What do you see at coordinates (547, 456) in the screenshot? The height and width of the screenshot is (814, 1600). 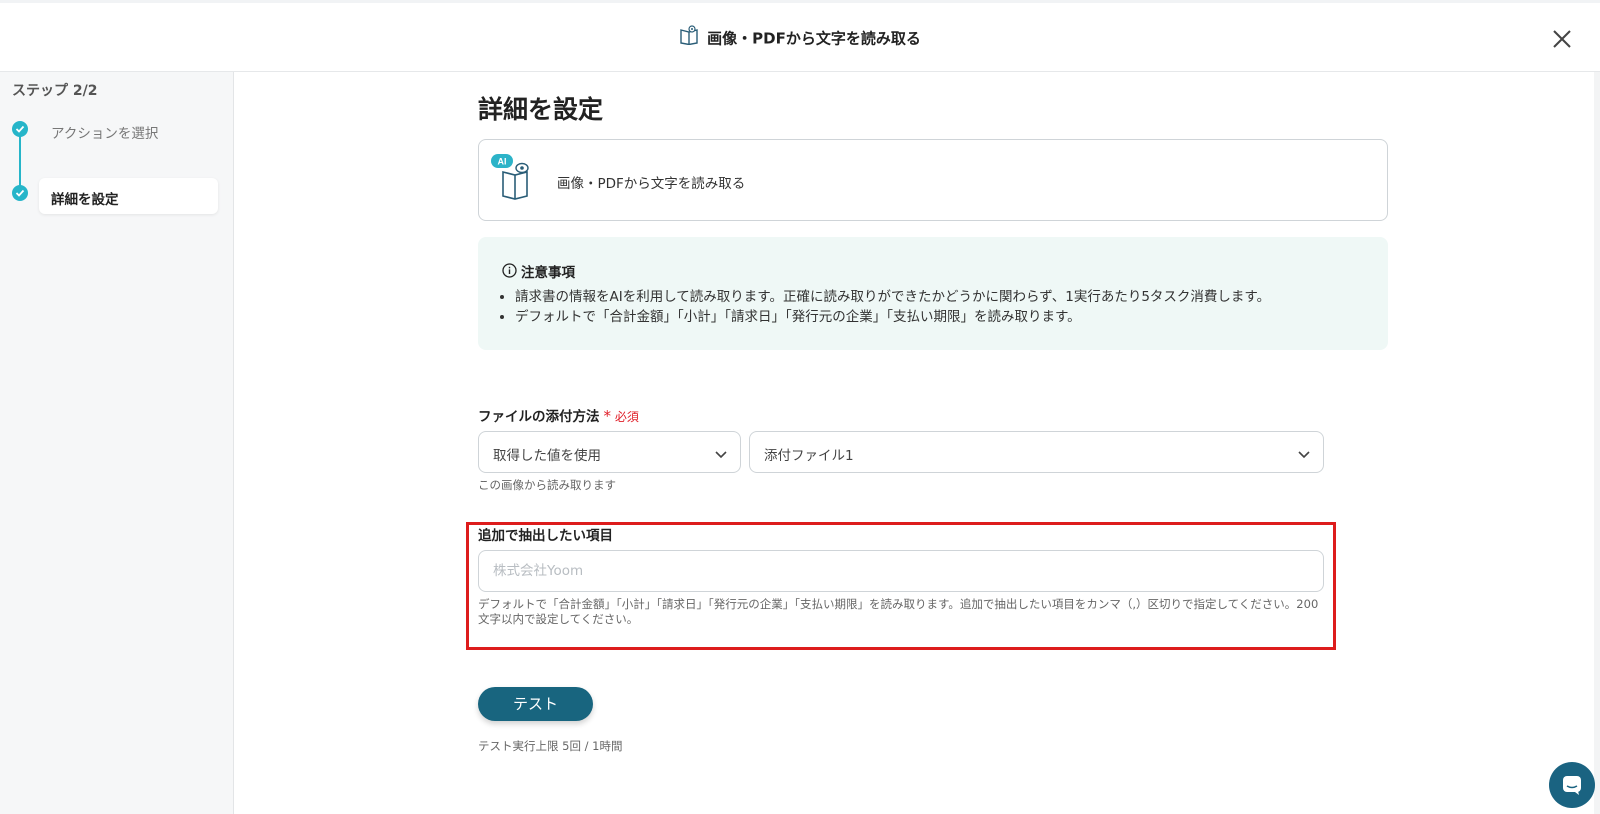 I see `attach-method-value: 取得した値を使用` at bounding box center [547, 456].